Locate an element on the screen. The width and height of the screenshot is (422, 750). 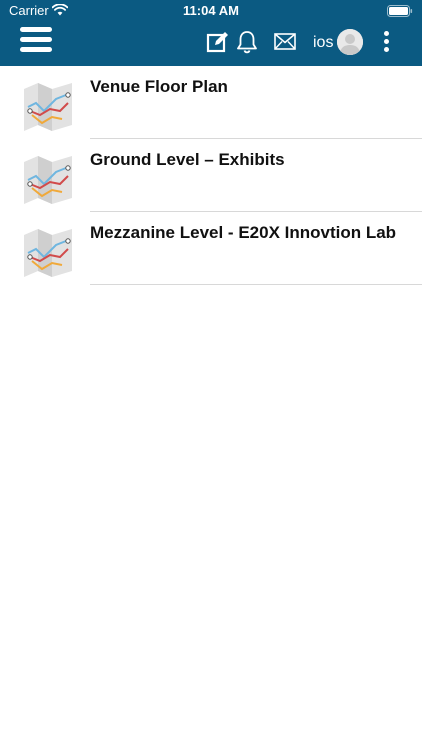
user-name-label: ios is located at coordinates (323, 43).